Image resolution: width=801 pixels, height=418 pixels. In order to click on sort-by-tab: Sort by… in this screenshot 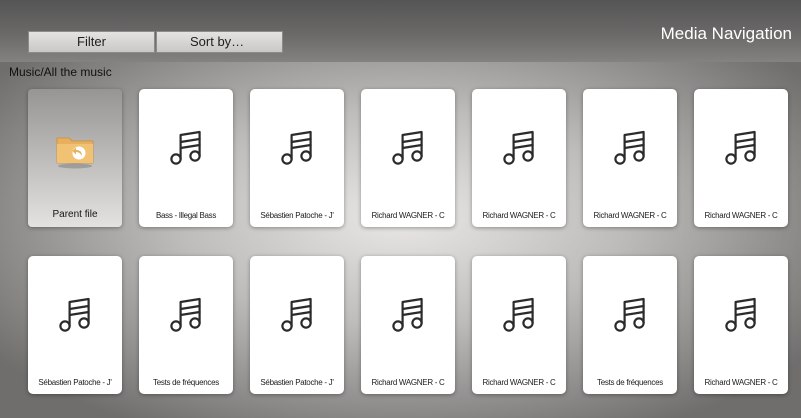, I will do `click(219, 42)`.